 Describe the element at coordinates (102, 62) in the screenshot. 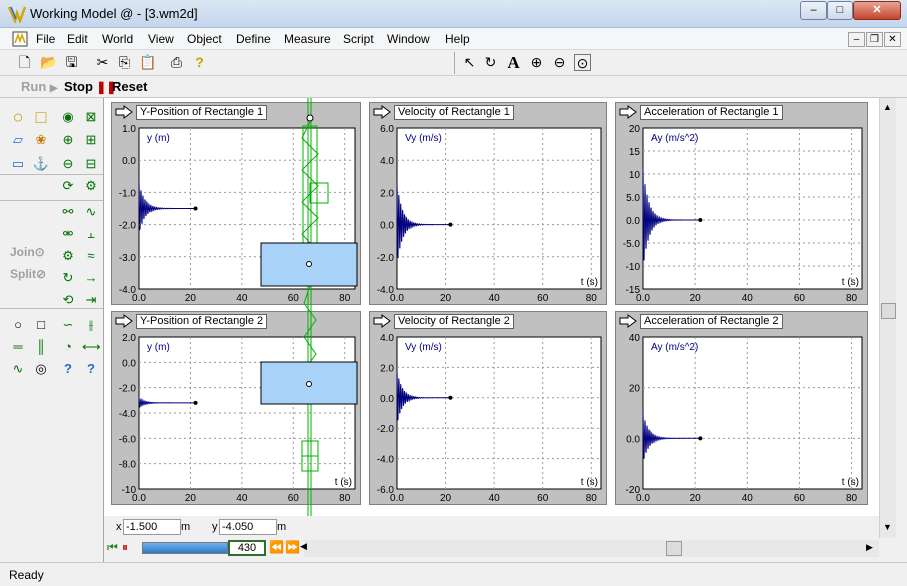

I see `cut-icon: ✂` at that location.